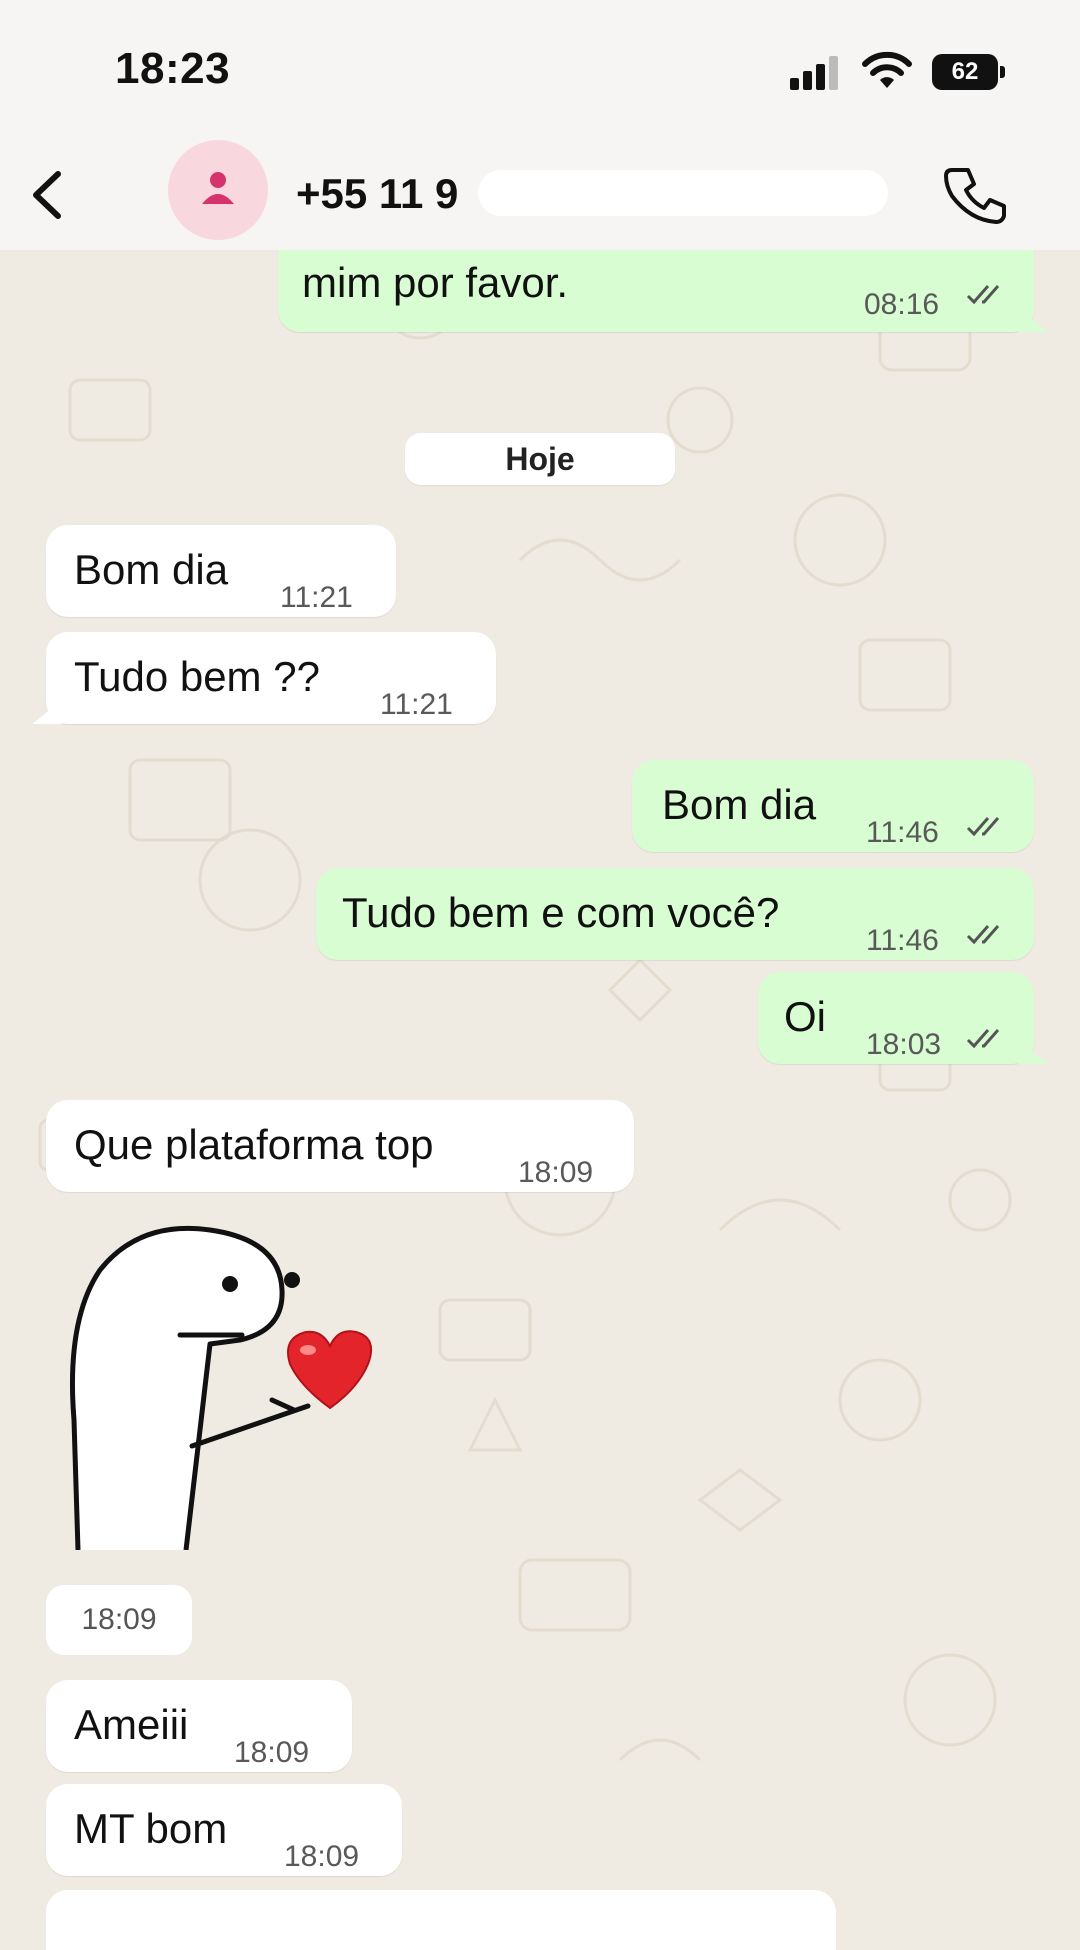  I want to click on outgoing-message: mim por favor. 08:16, so click(663, 291).